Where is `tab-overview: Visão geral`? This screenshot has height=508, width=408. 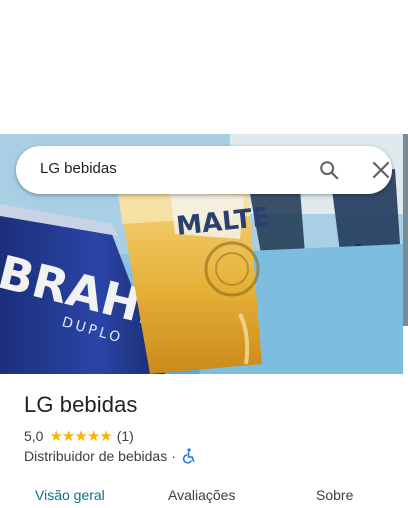
tab-overview: Visão geral is located at coordinates (70, 495).